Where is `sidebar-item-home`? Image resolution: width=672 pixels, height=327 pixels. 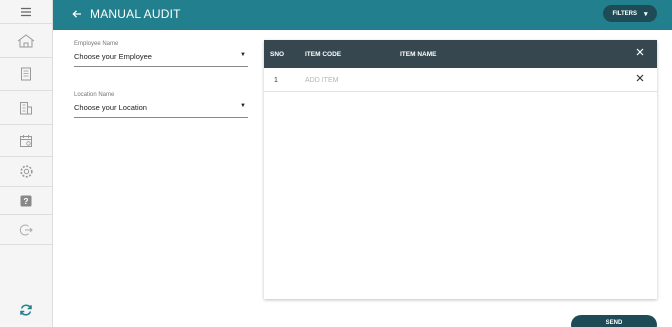
sidebar-item-home is located at coordinates (26, 41).